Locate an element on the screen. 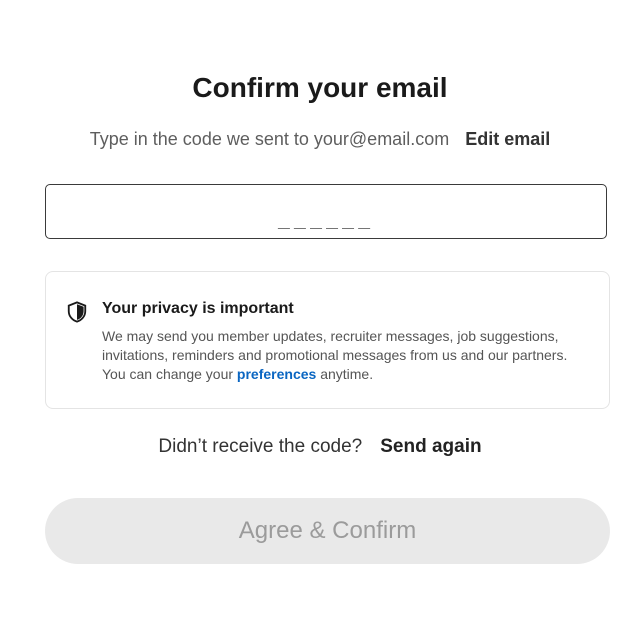  shield-icon is located at coordinates (77, 312).